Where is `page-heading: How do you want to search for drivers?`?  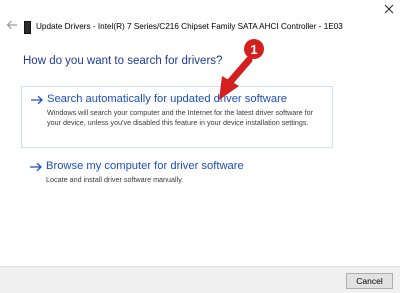 page-heading: How do you want to search for drivers? is located at coordinates (123, 61).